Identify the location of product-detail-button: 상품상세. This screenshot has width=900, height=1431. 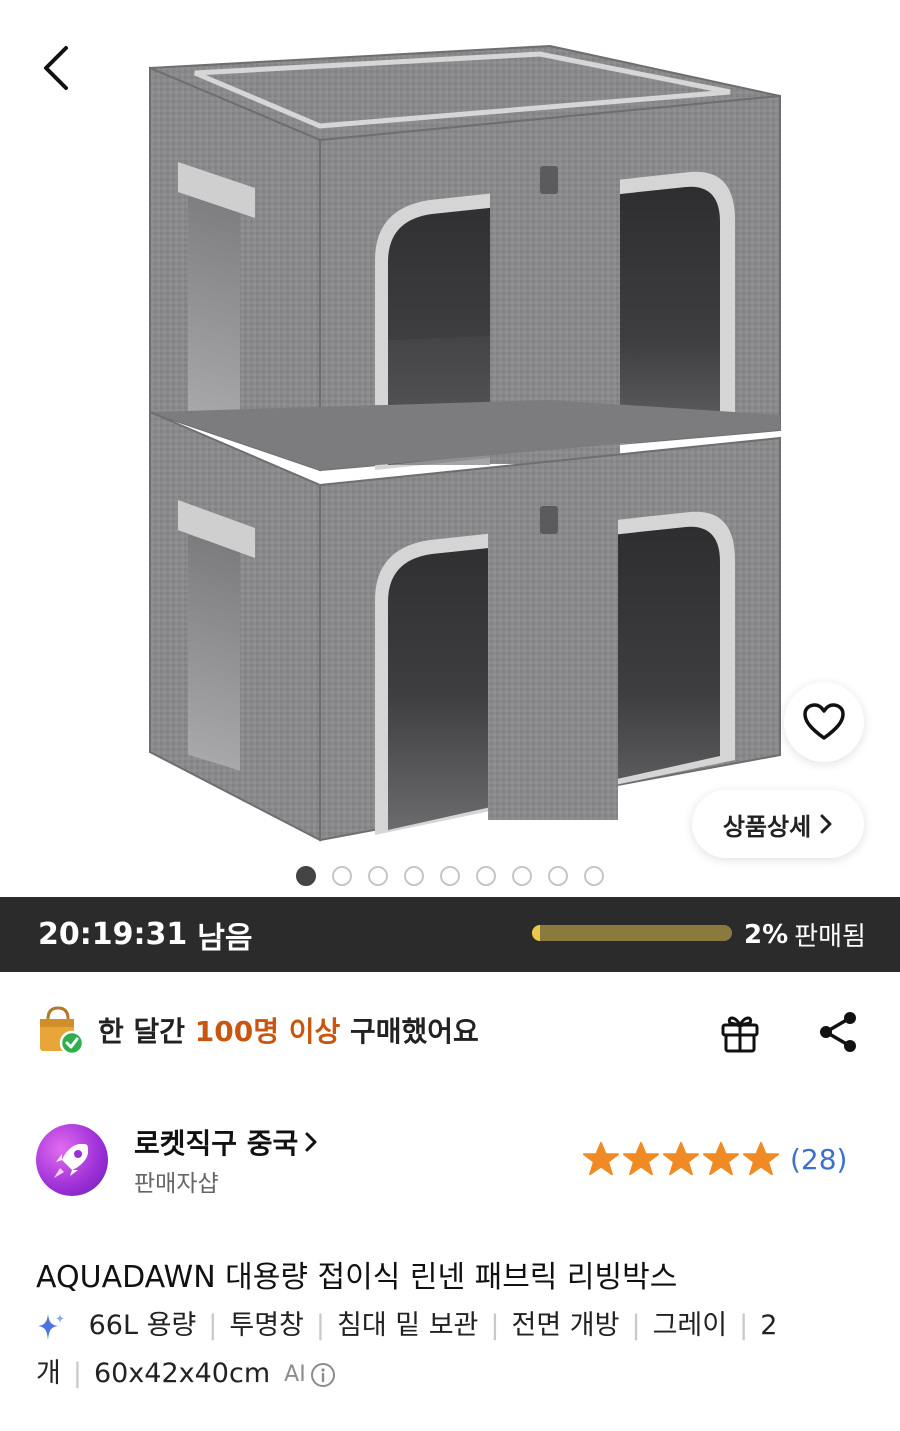
(778, 824).